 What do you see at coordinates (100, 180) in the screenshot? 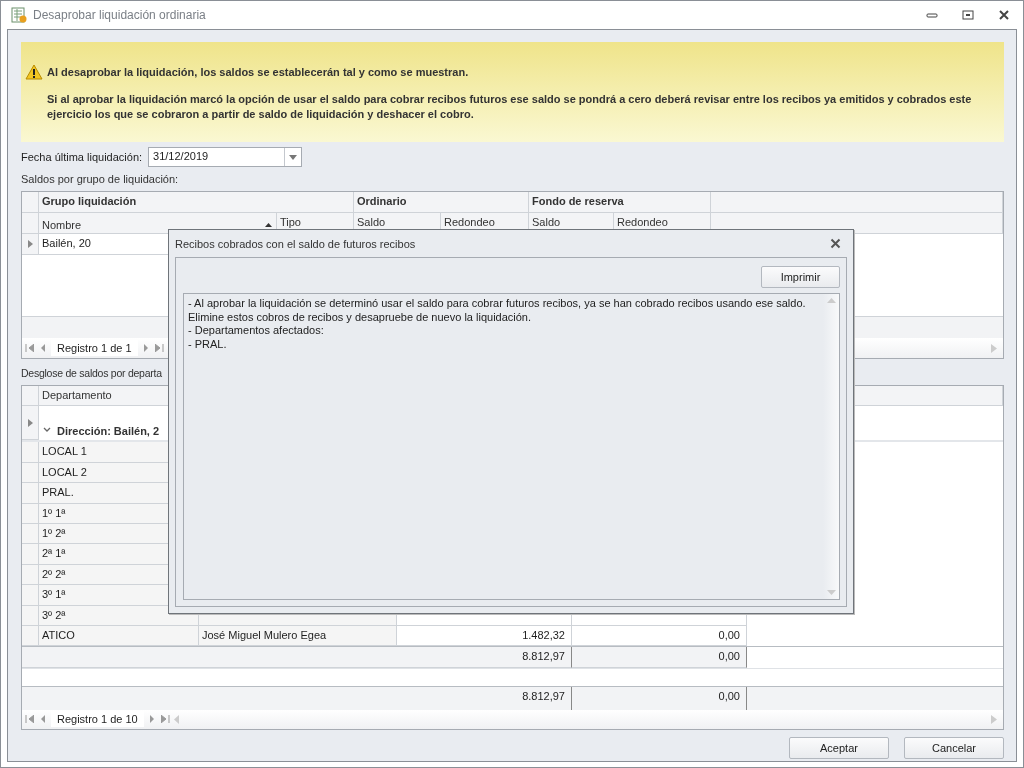
I see `grid-label: Saldos por grupo de liquidación:` at bounding box center [100, 180].